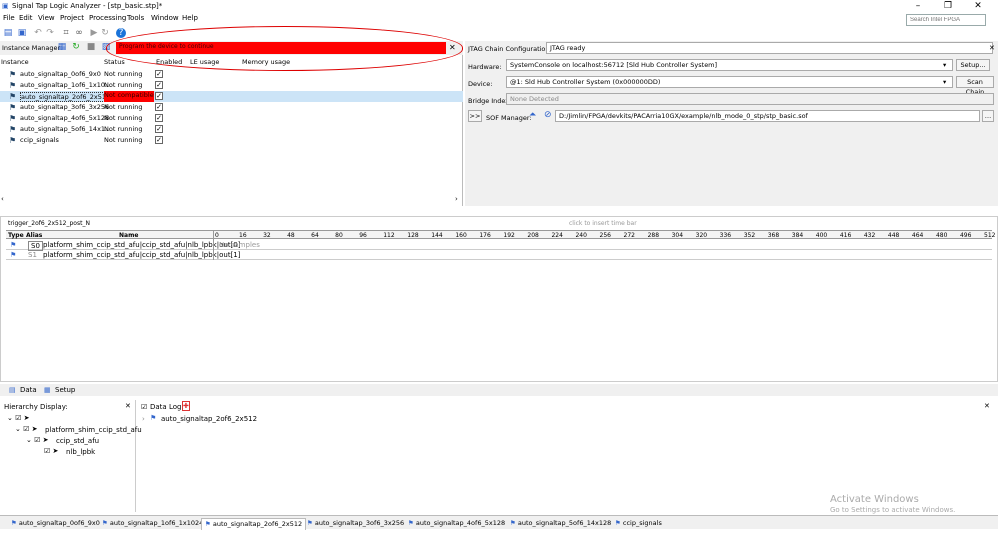 Image resolution: width=998 pixels, height=543 pixels. Describe the element at coordinates (532, 115) in the screenshot. I see `program-device-icon: ⏶` at that location.